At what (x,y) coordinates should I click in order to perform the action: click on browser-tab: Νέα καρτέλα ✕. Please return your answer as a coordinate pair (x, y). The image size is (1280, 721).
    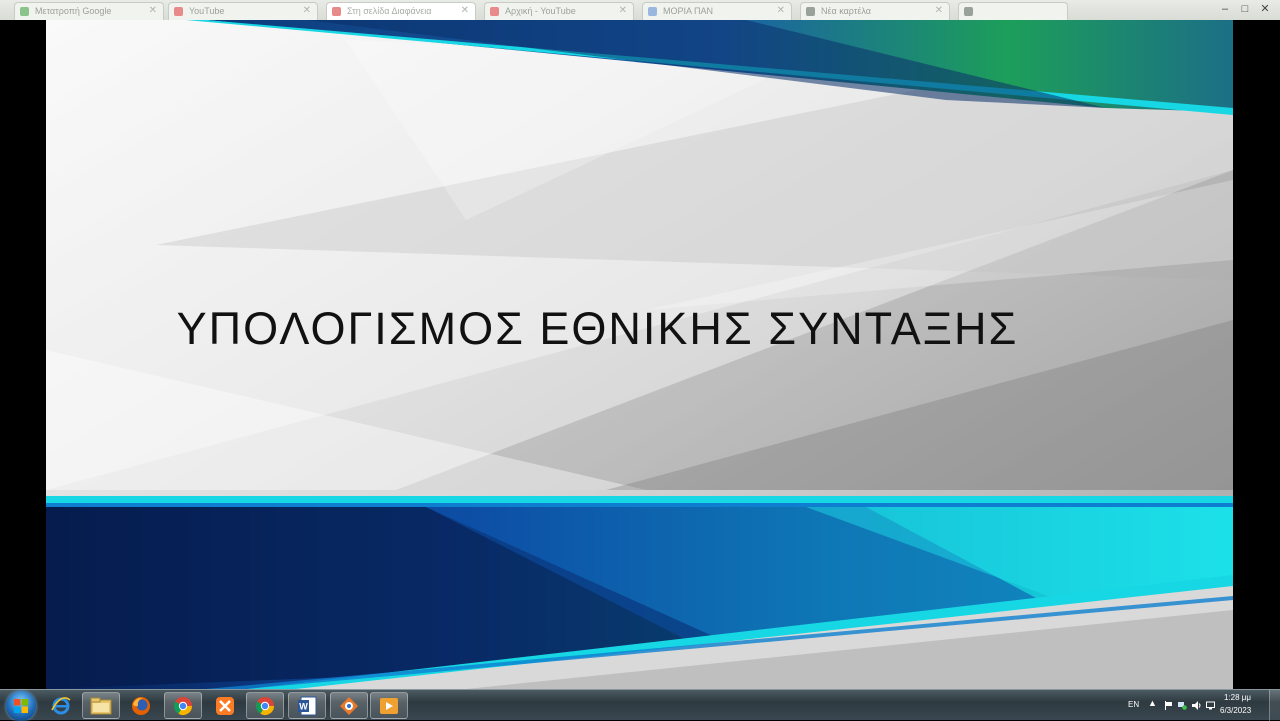
    Looking at the image, I should click on (875, 11).